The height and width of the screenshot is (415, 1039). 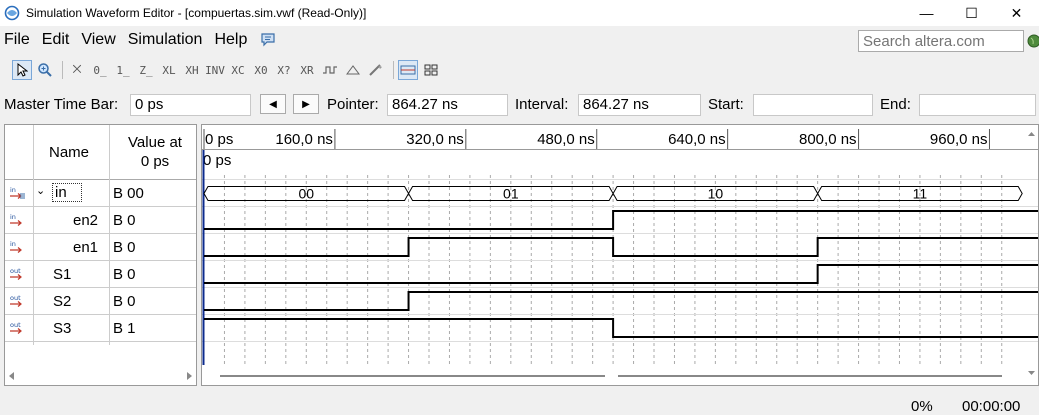 I want to click on maximize-button: ☐, so click(x=971, y=13).